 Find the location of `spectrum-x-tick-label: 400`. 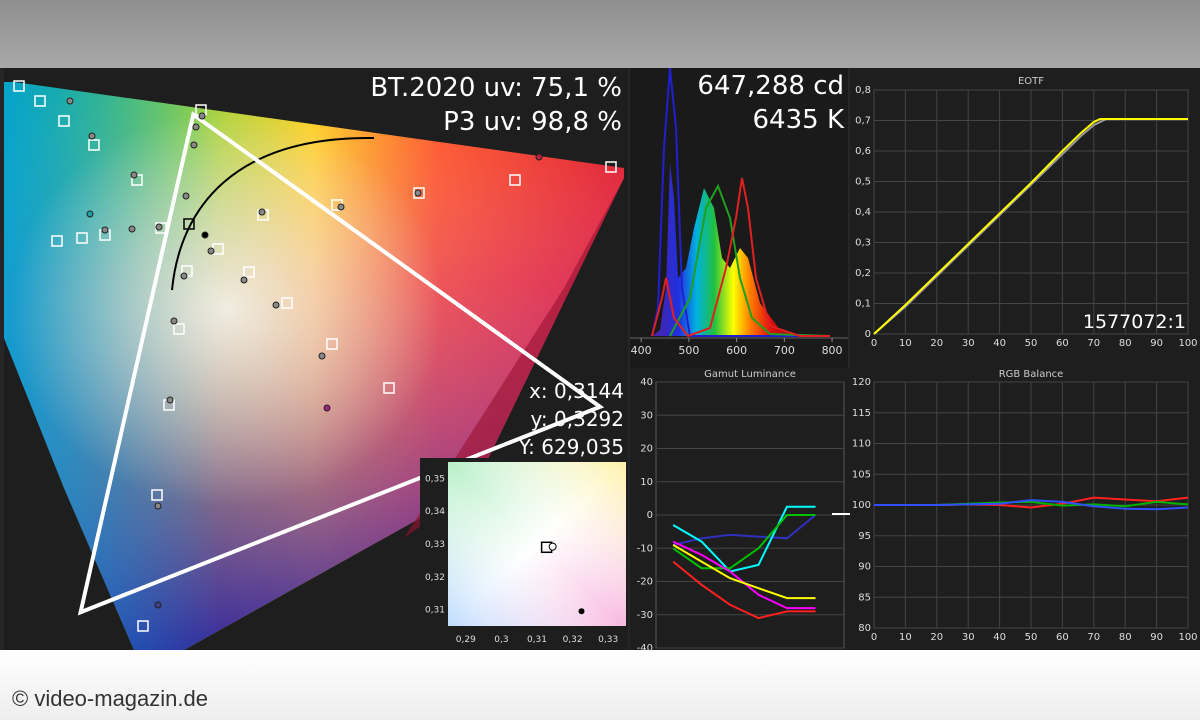

spectrum-x-tick-label: 400 is located at coordinates (641, 350).